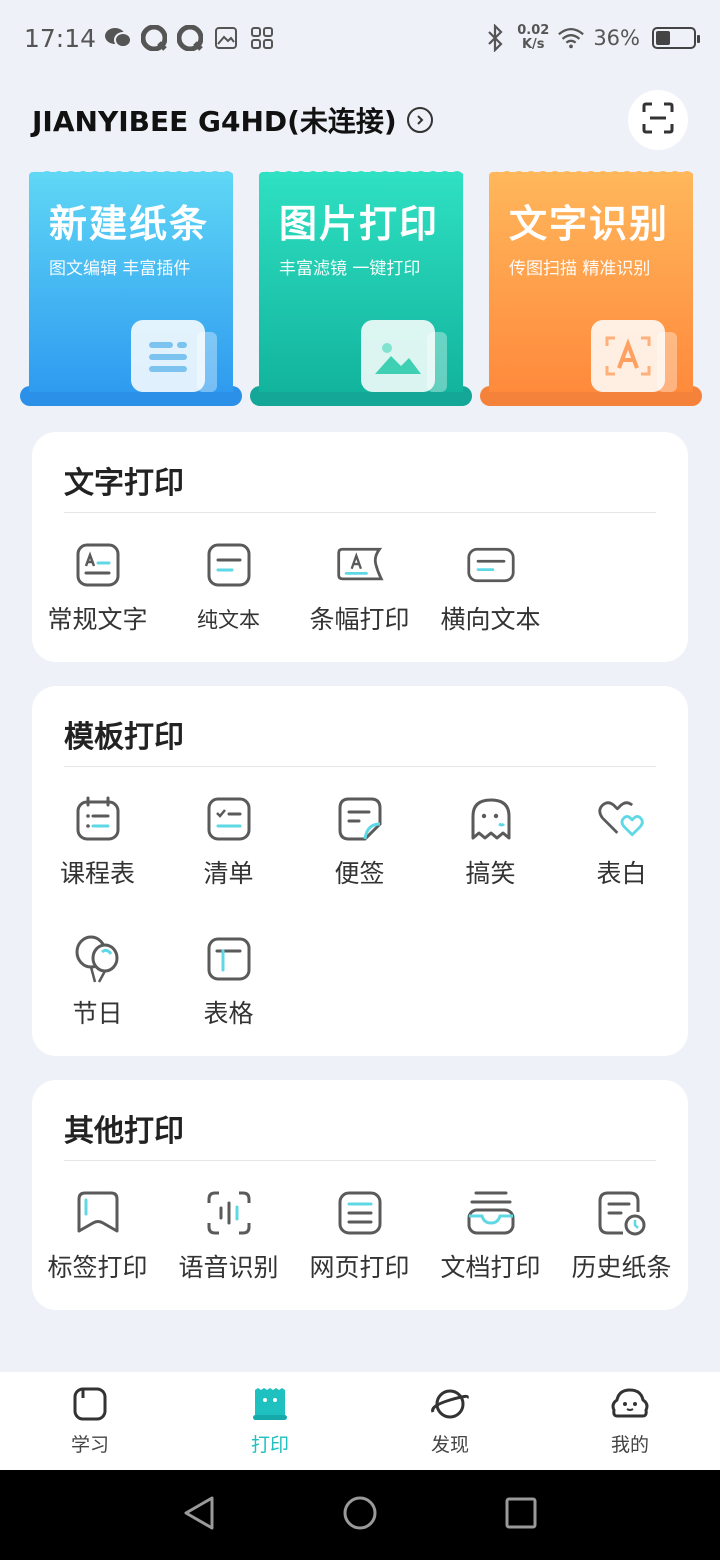 This screenshot has height=1560, width=720. Describe the element at coordinates (361, 282) in the screenshot. I see `card-body: 图片打印 丰富滤镜 一键打印` at that location.